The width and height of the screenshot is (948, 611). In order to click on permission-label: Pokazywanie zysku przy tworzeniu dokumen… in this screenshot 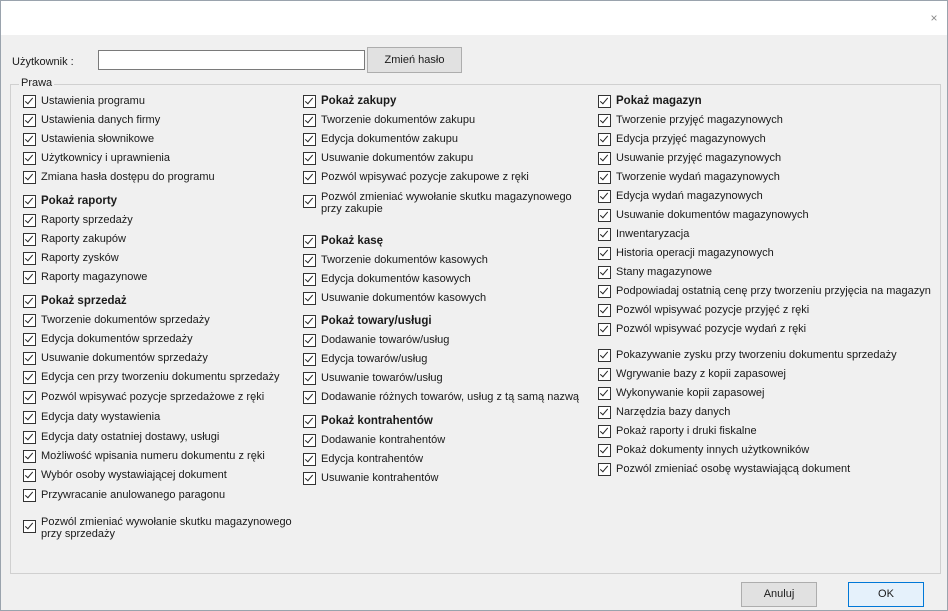, I will do `click(756, 355)`.